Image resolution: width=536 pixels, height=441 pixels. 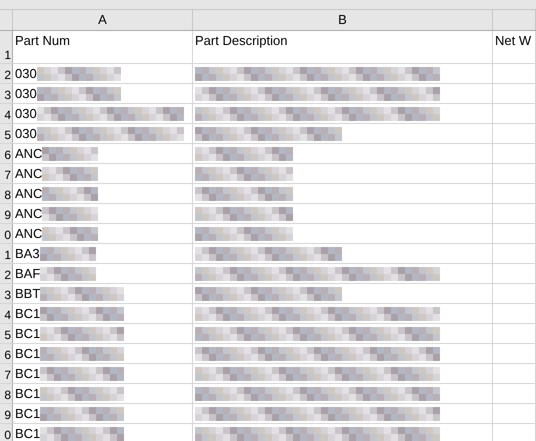 What do you see at coordinates (27, 293) in the screenshot?
I see `cell-text: BBT` at bounding box center [27, 293].